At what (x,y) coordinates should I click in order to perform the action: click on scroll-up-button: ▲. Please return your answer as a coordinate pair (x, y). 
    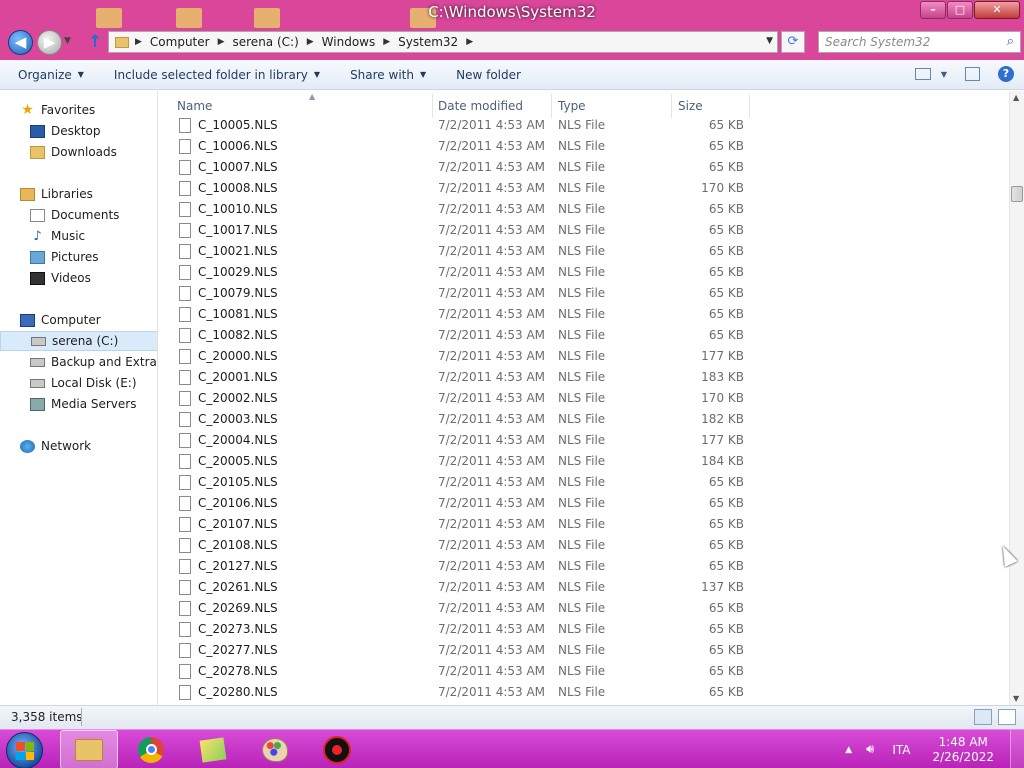
    Looking at the image, I should click on (1016, 97).